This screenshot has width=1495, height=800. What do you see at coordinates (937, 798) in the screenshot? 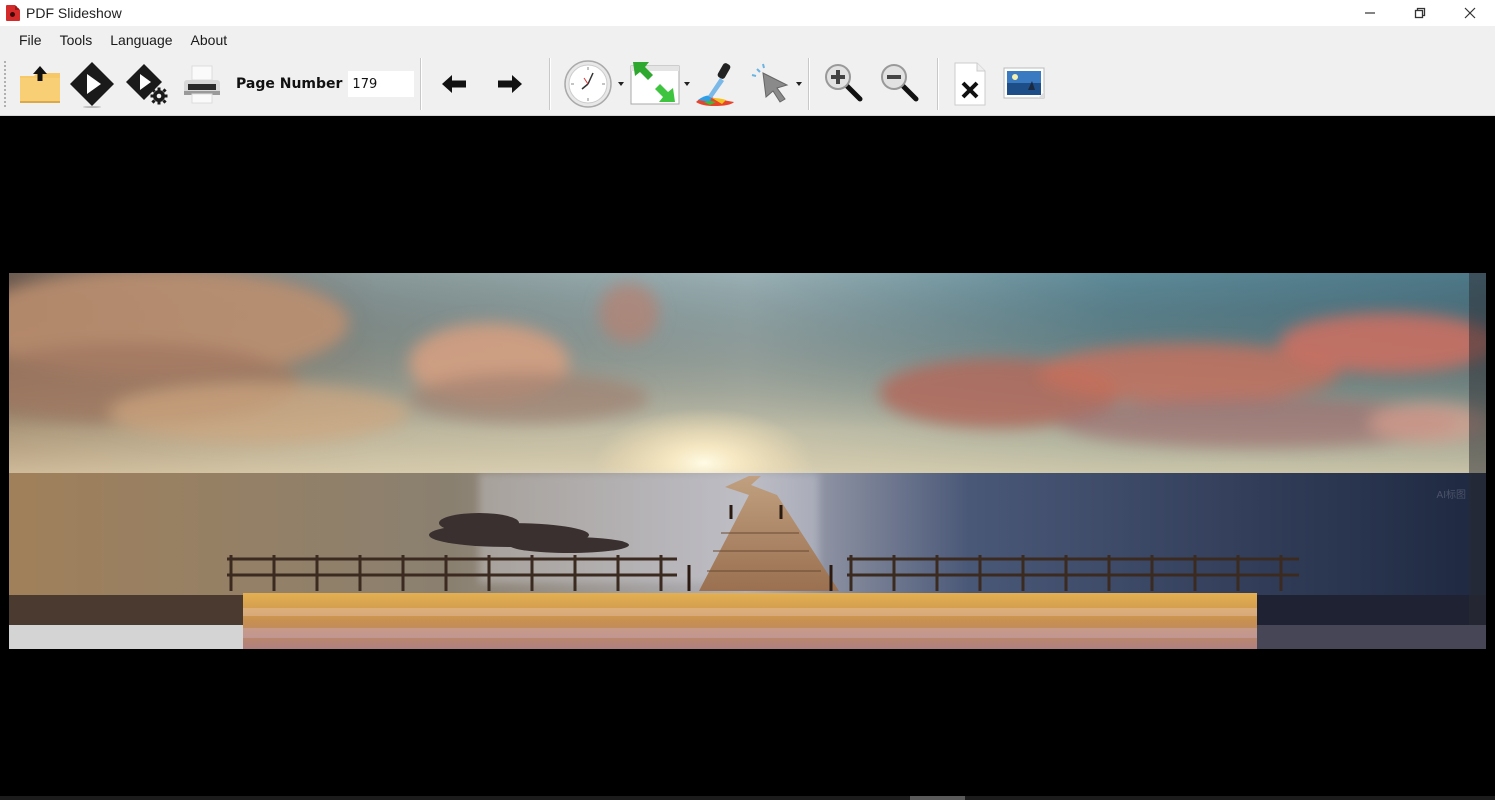
I see `scrollbar-thumb` at bounding box center [937, 798].